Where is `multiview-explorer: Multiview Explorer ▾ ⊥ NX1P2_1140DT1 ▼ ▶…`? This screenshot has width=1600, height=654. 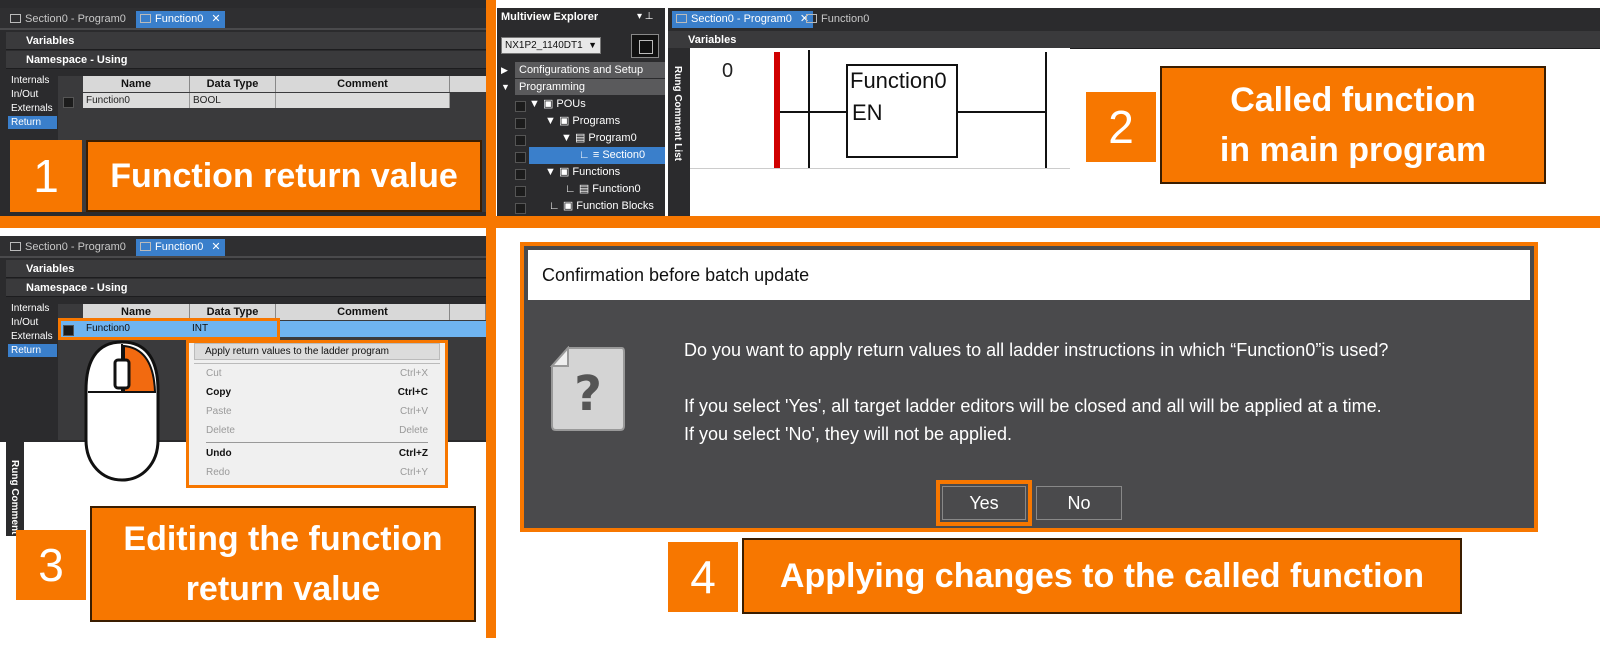 multiview-explorer: Multiview Explorer ▾ ⊥ NX1P2_1140DT1 ▼ ▶… is located at coordinates (581, 113).